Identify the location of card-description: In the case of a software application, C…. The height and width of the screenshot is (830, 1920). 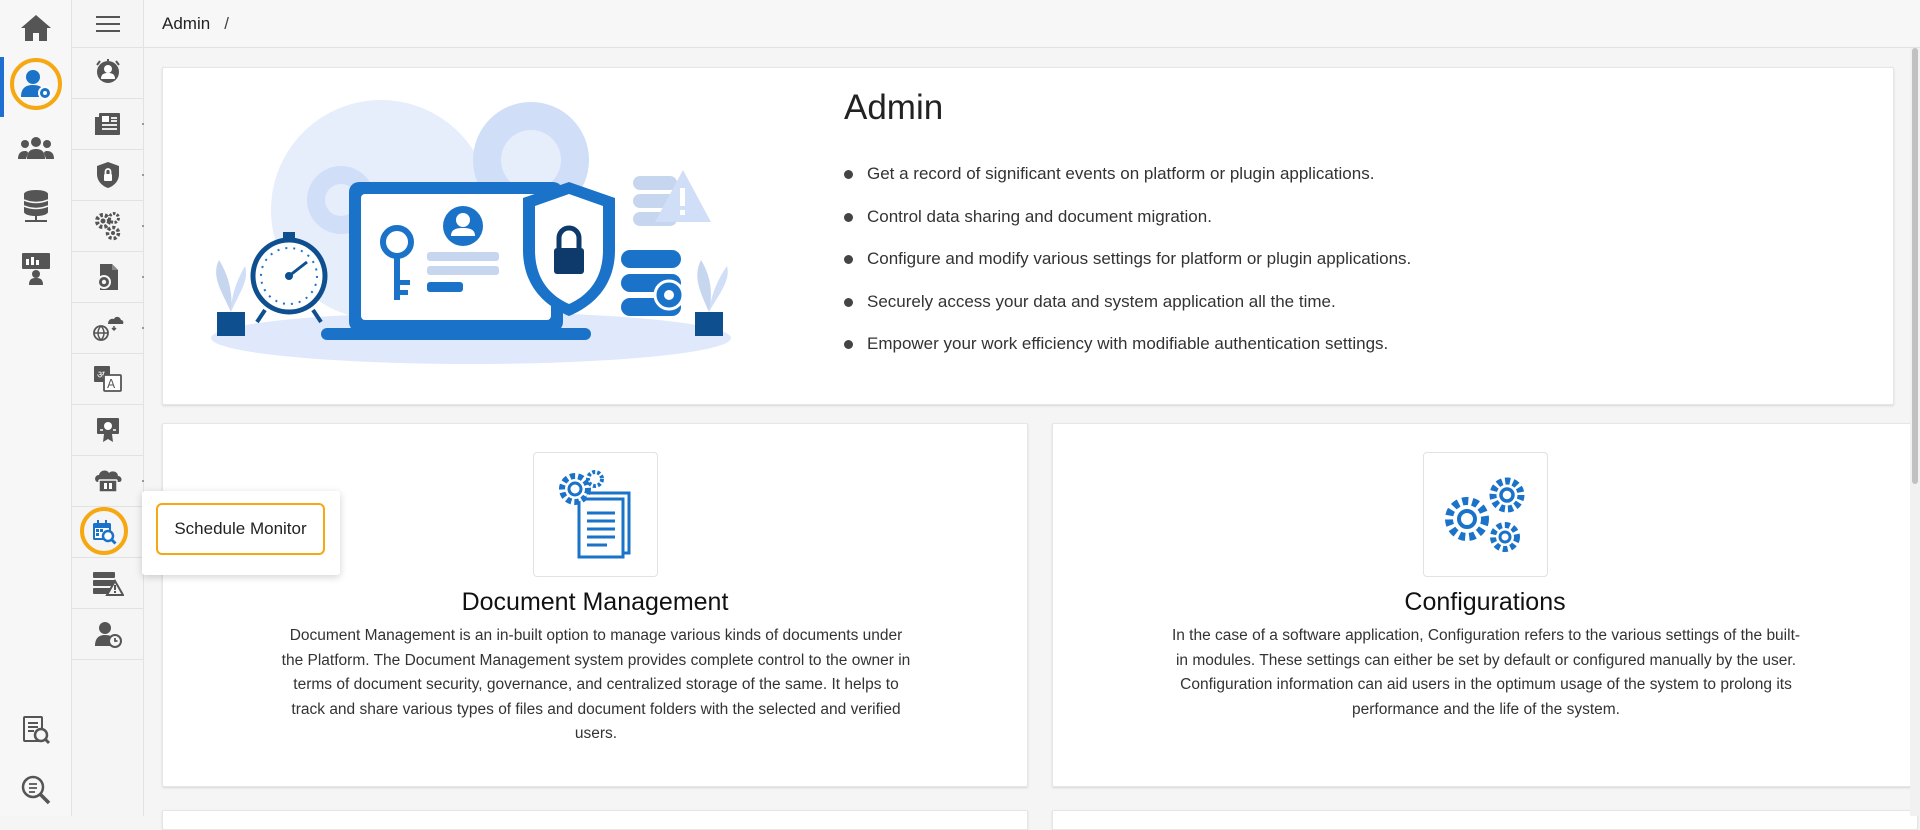
(1486, 672).